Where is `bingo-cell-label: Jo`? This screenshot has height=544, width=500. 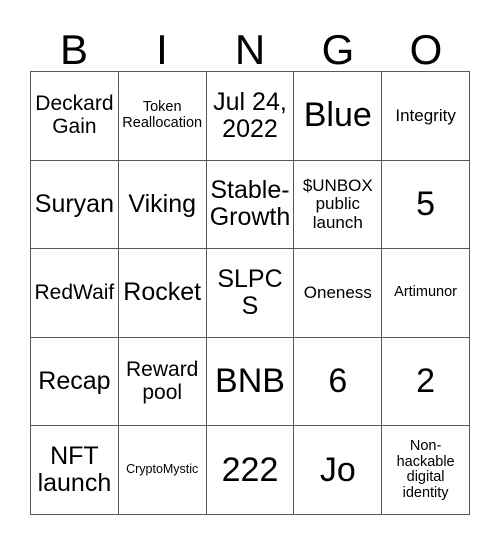 bingo-cell-label: Jo is located at coordinates (337, 469).